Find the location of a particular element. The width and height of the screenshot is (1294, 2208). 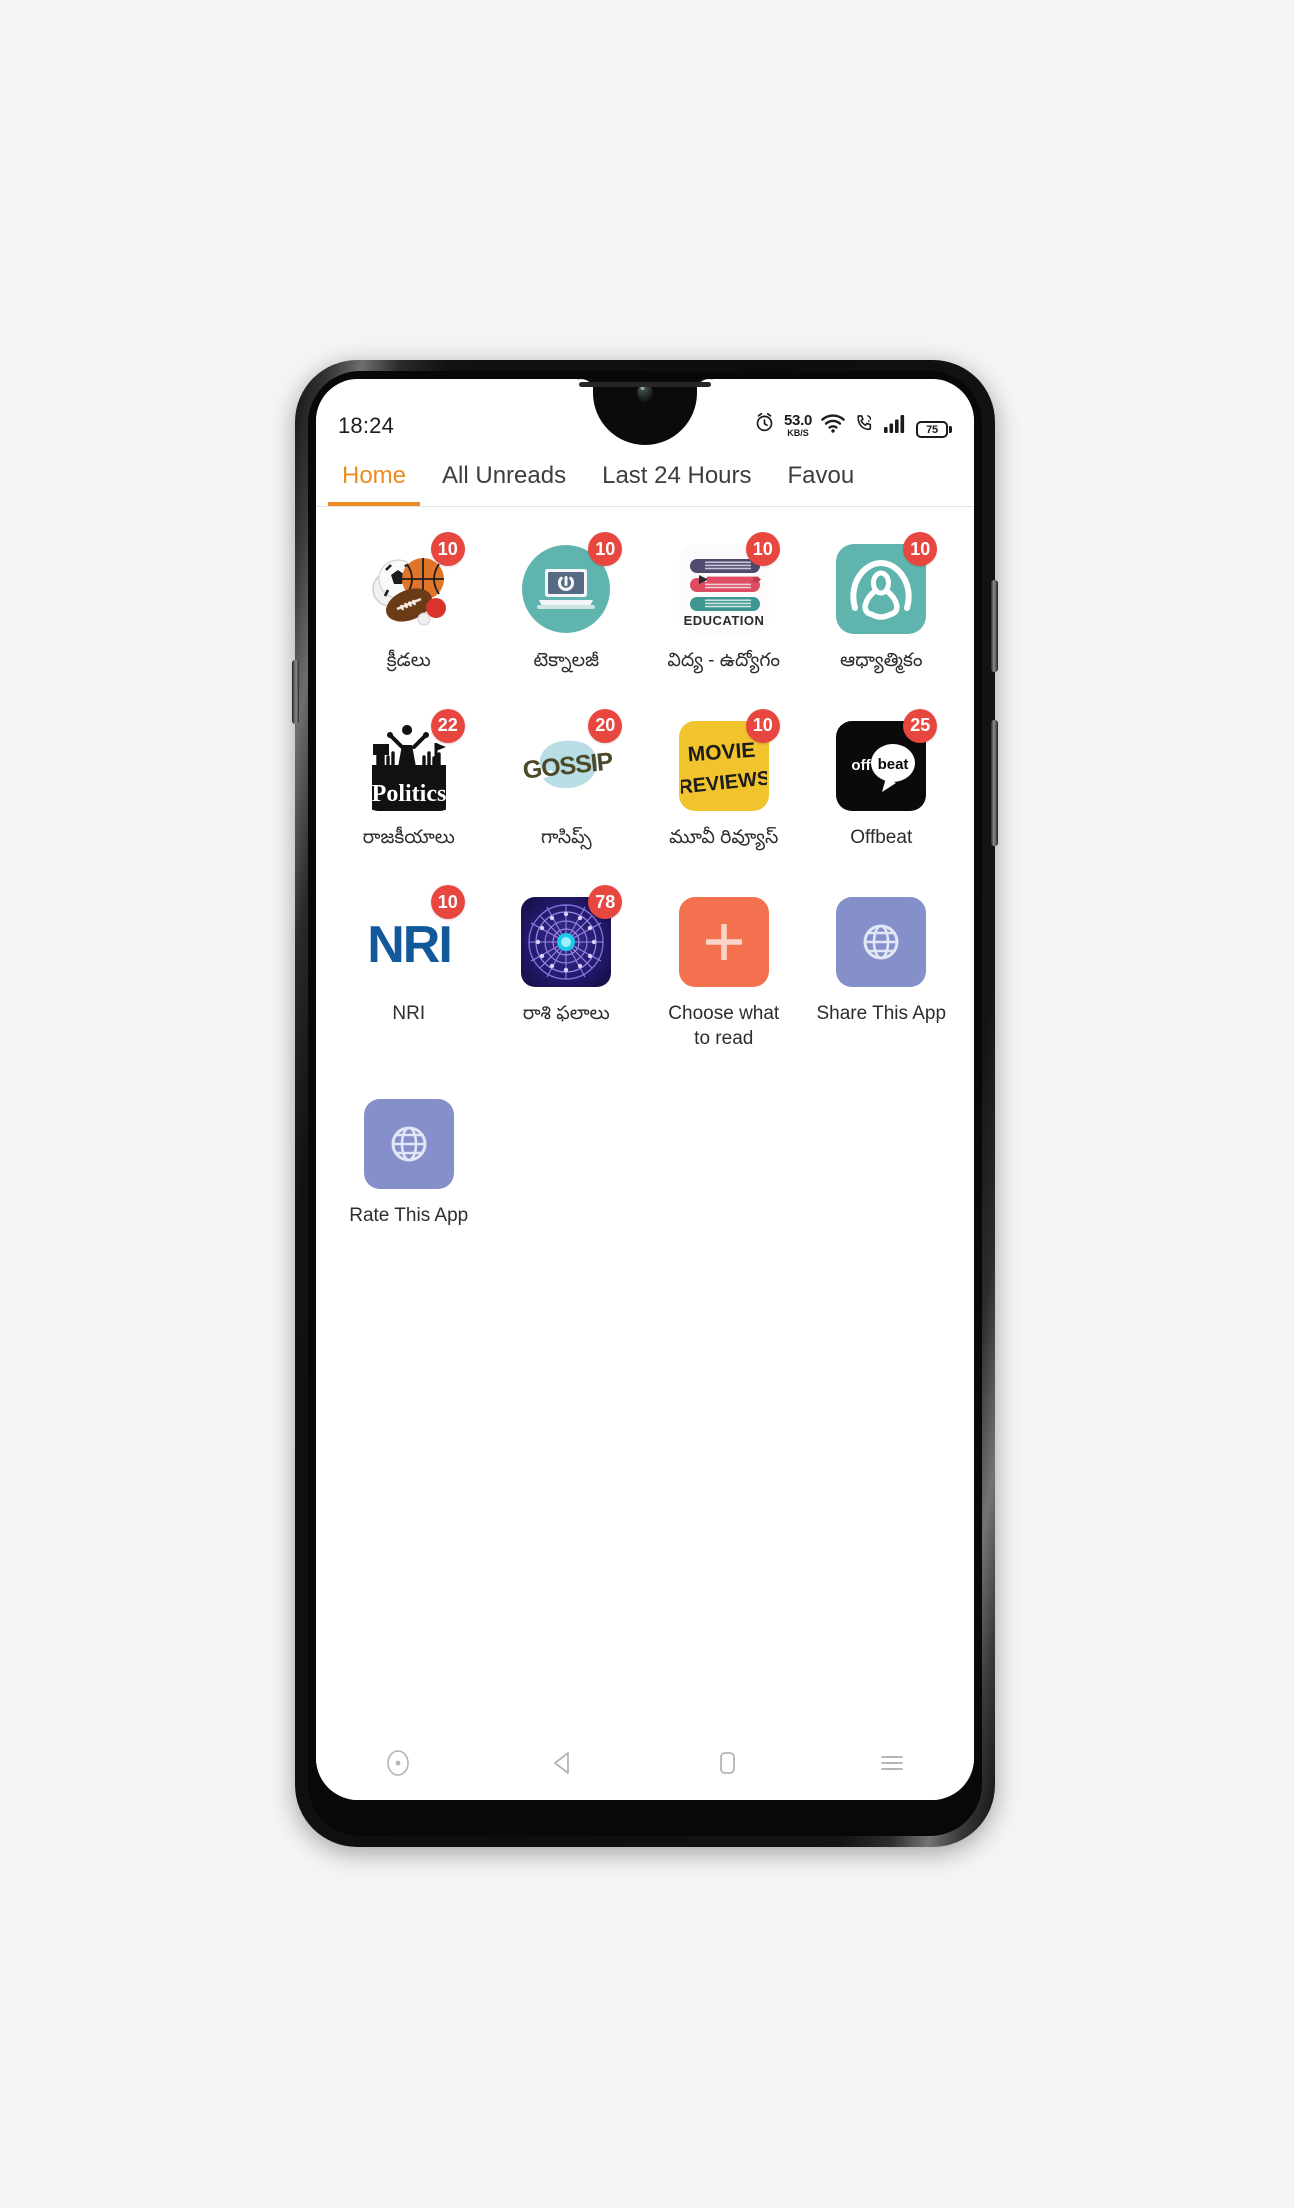

battery-indicator: 75 is located at coordinates (934, 429).